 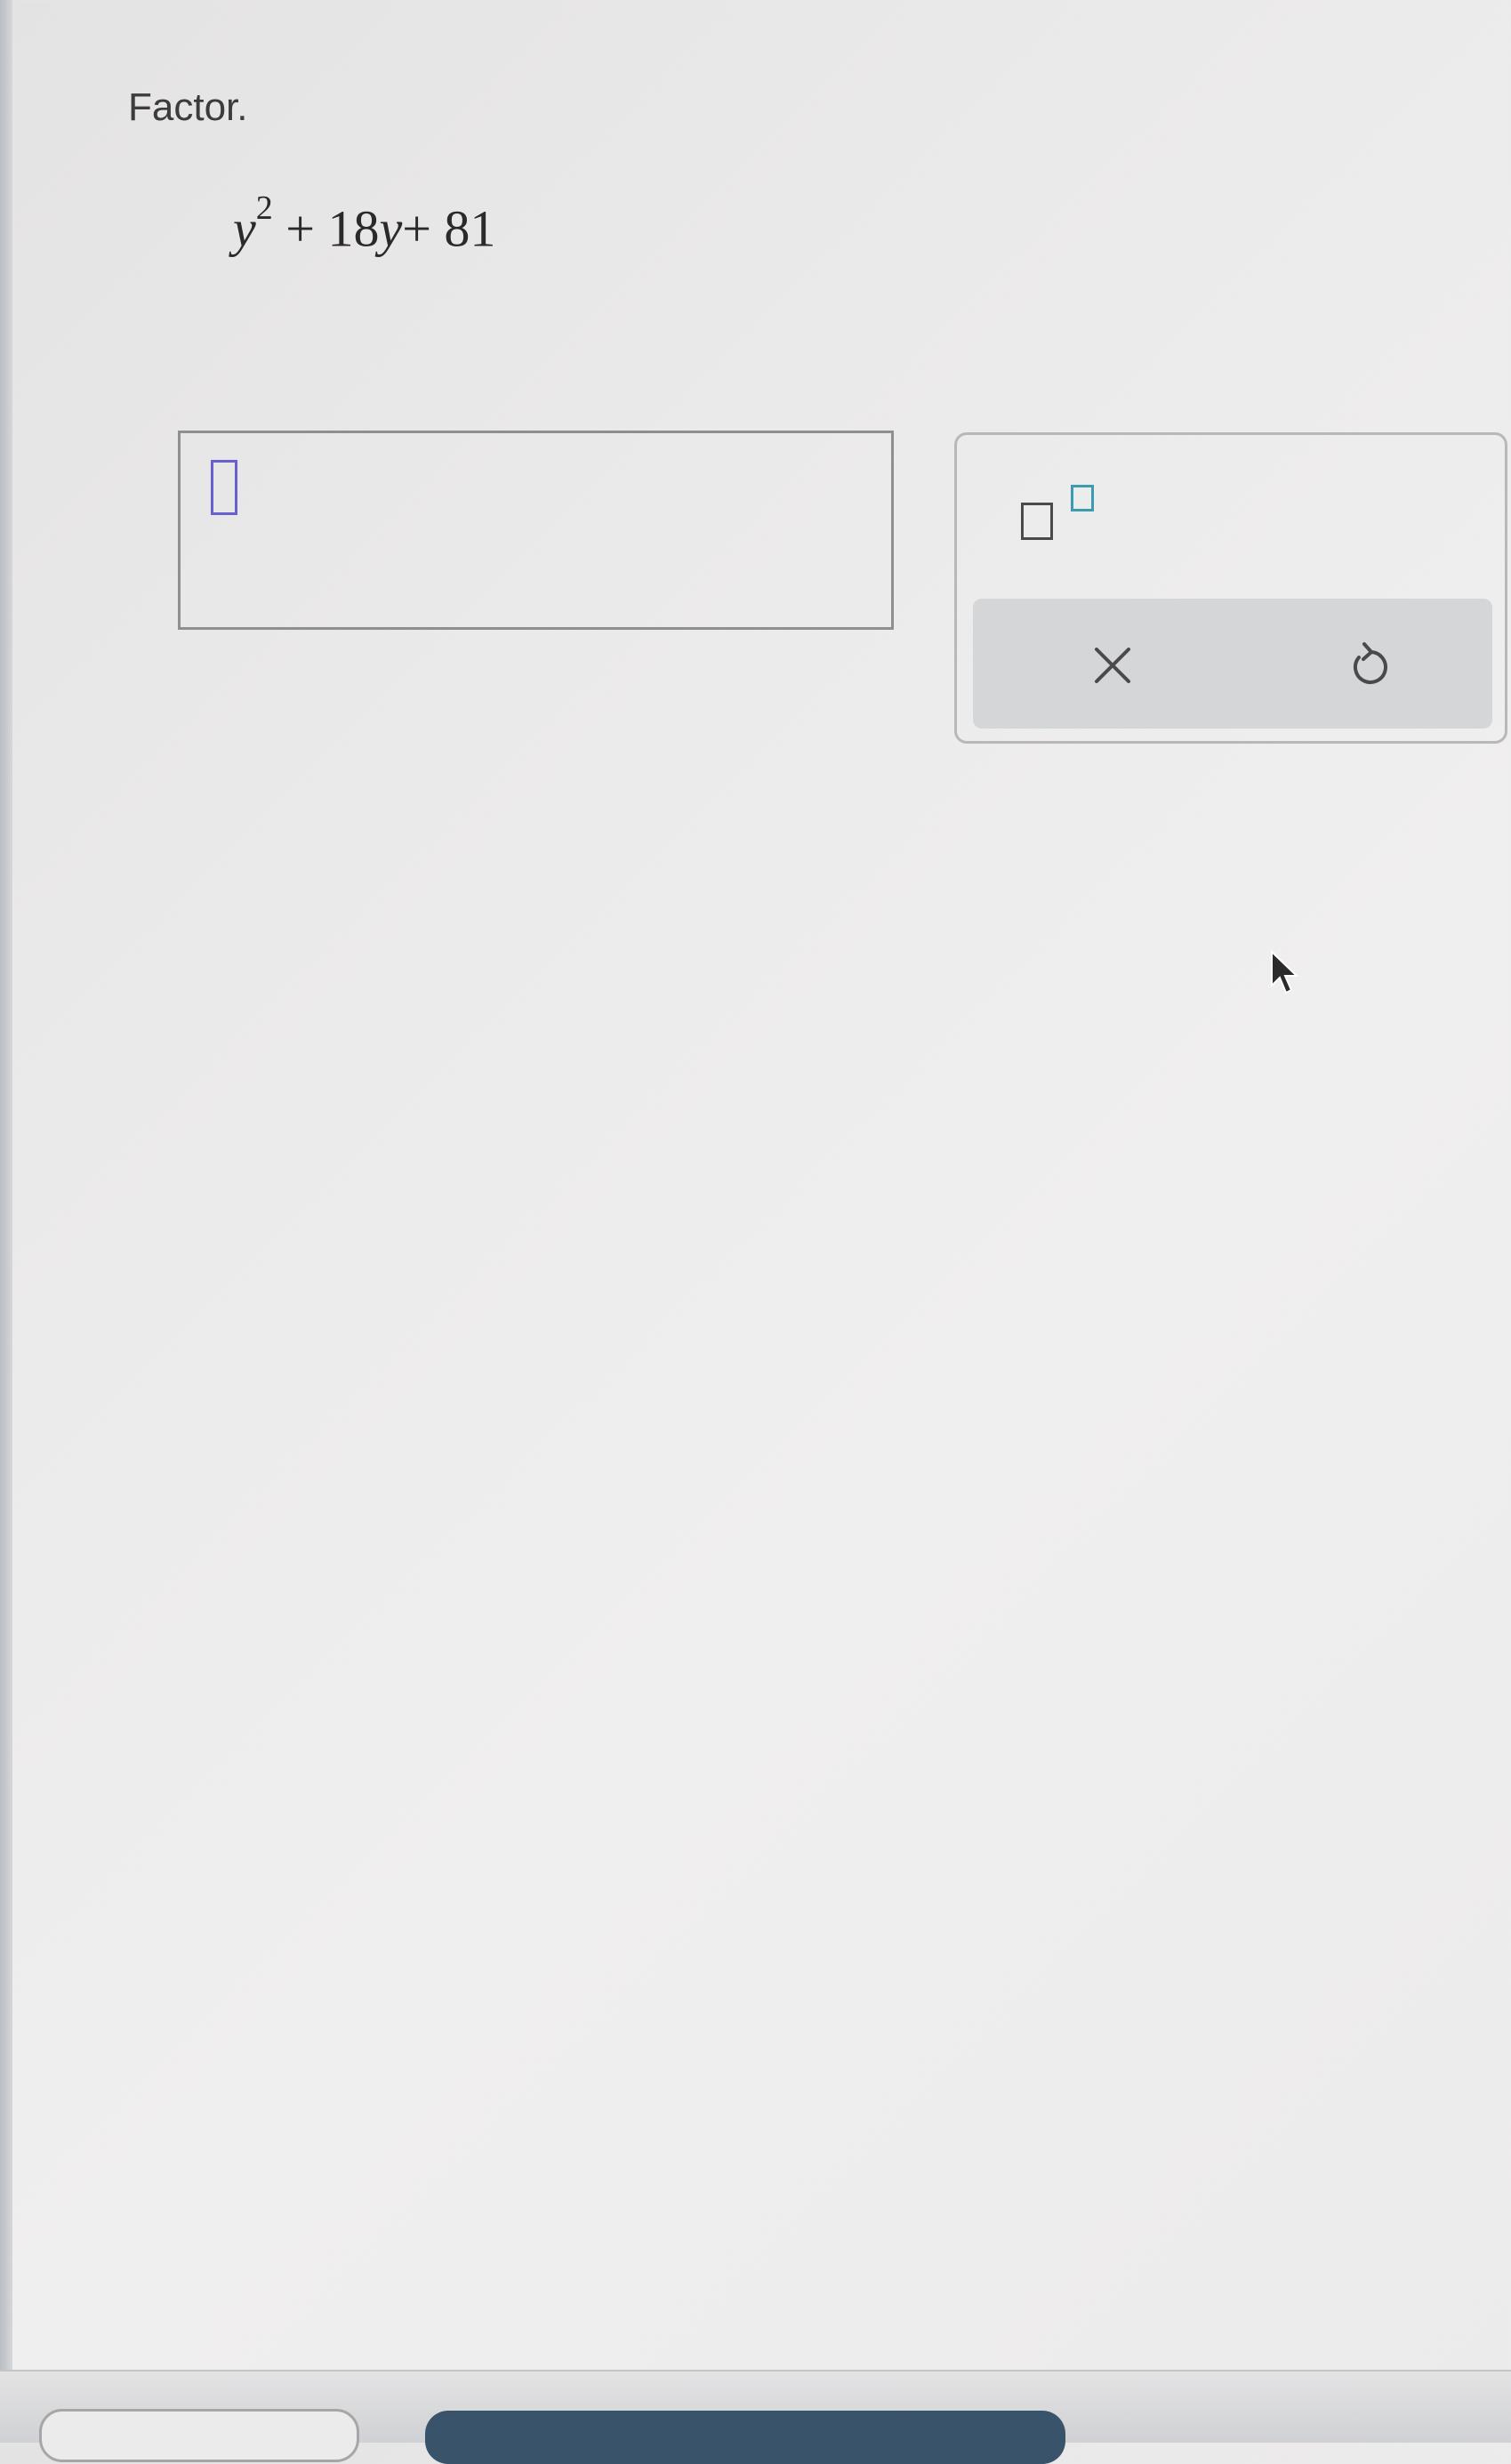 I want to click on exponent-base-icon, so click(x=1037, y=521).